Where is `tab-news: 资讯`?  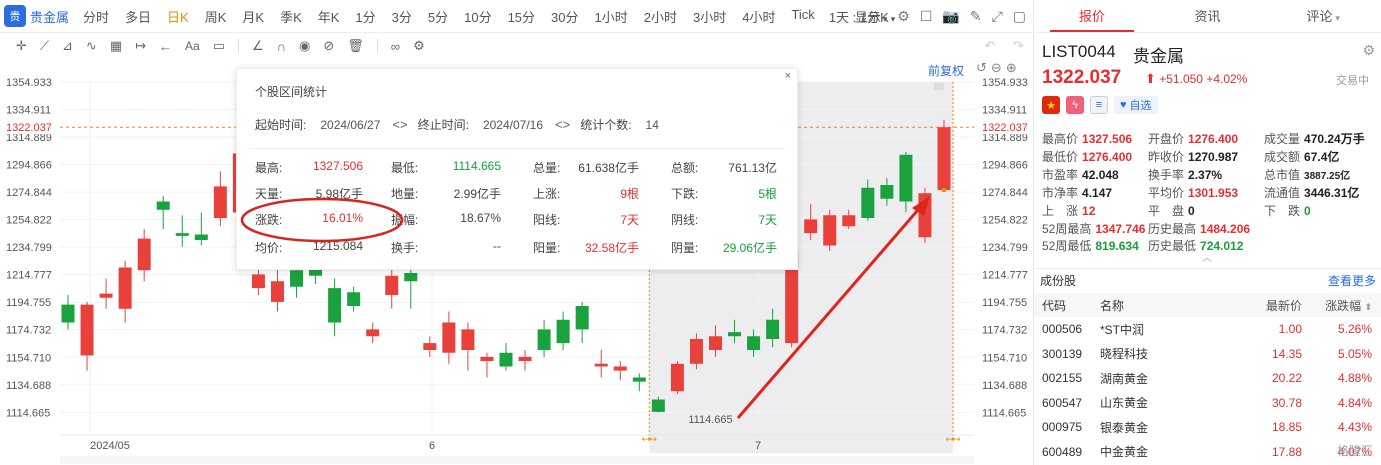 tab-news: 资讯 is located at coordinates (1208, 16).